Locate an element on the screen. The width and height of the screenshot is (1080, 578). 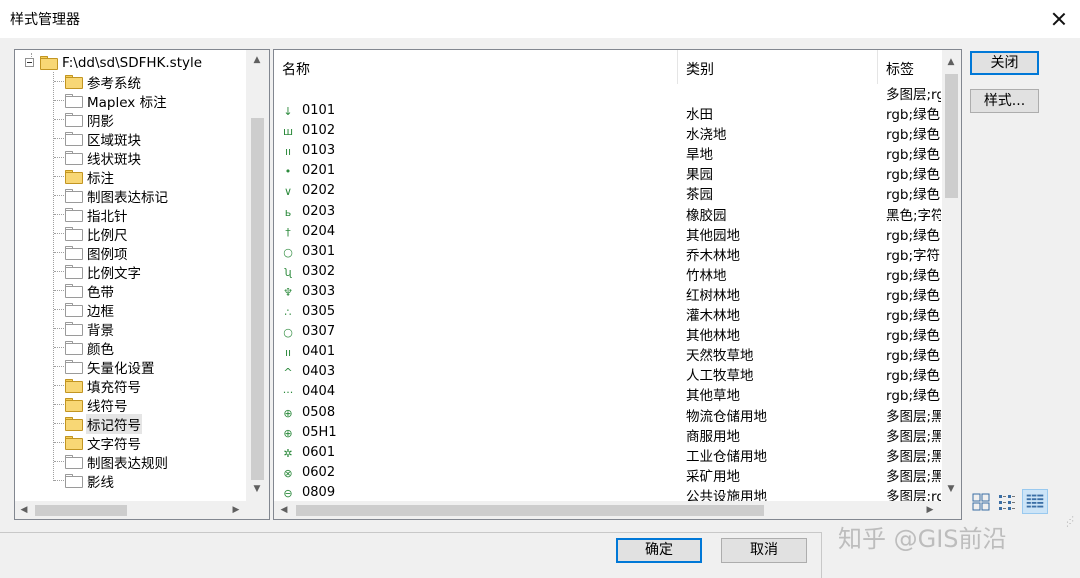
symbol-tag: rgb;绿色;1 is located at coordinates (913, 155).